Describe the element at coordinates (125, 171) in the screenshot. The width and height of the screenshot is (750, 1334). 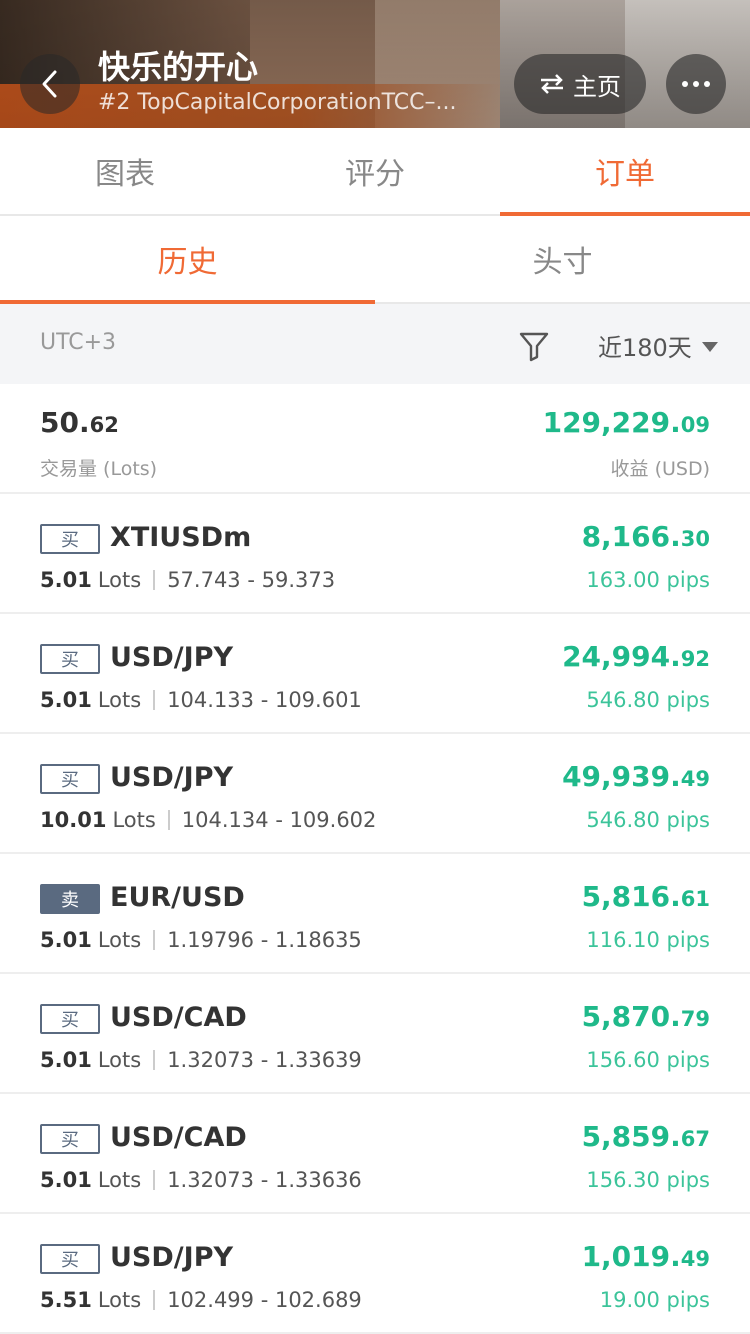
I see `tab-chart: 图表` at that location.